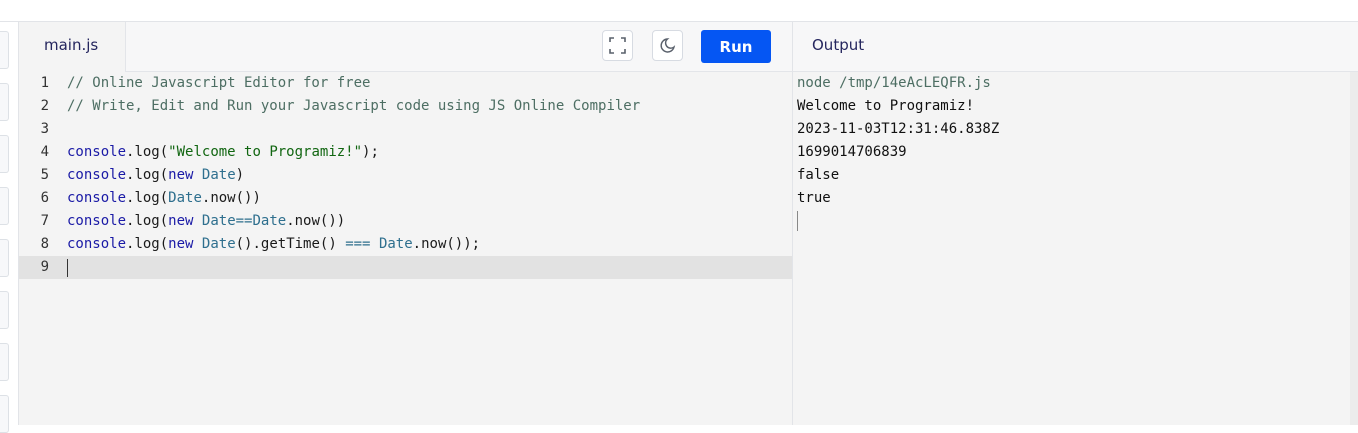 The height and width of the screenshot is (433, 1358). What do you see at coordinates (898, 129) in the screenshot?
I see `output-line: 2023-11-03T12:31:46.838Z` at bounding box center [898, 129].